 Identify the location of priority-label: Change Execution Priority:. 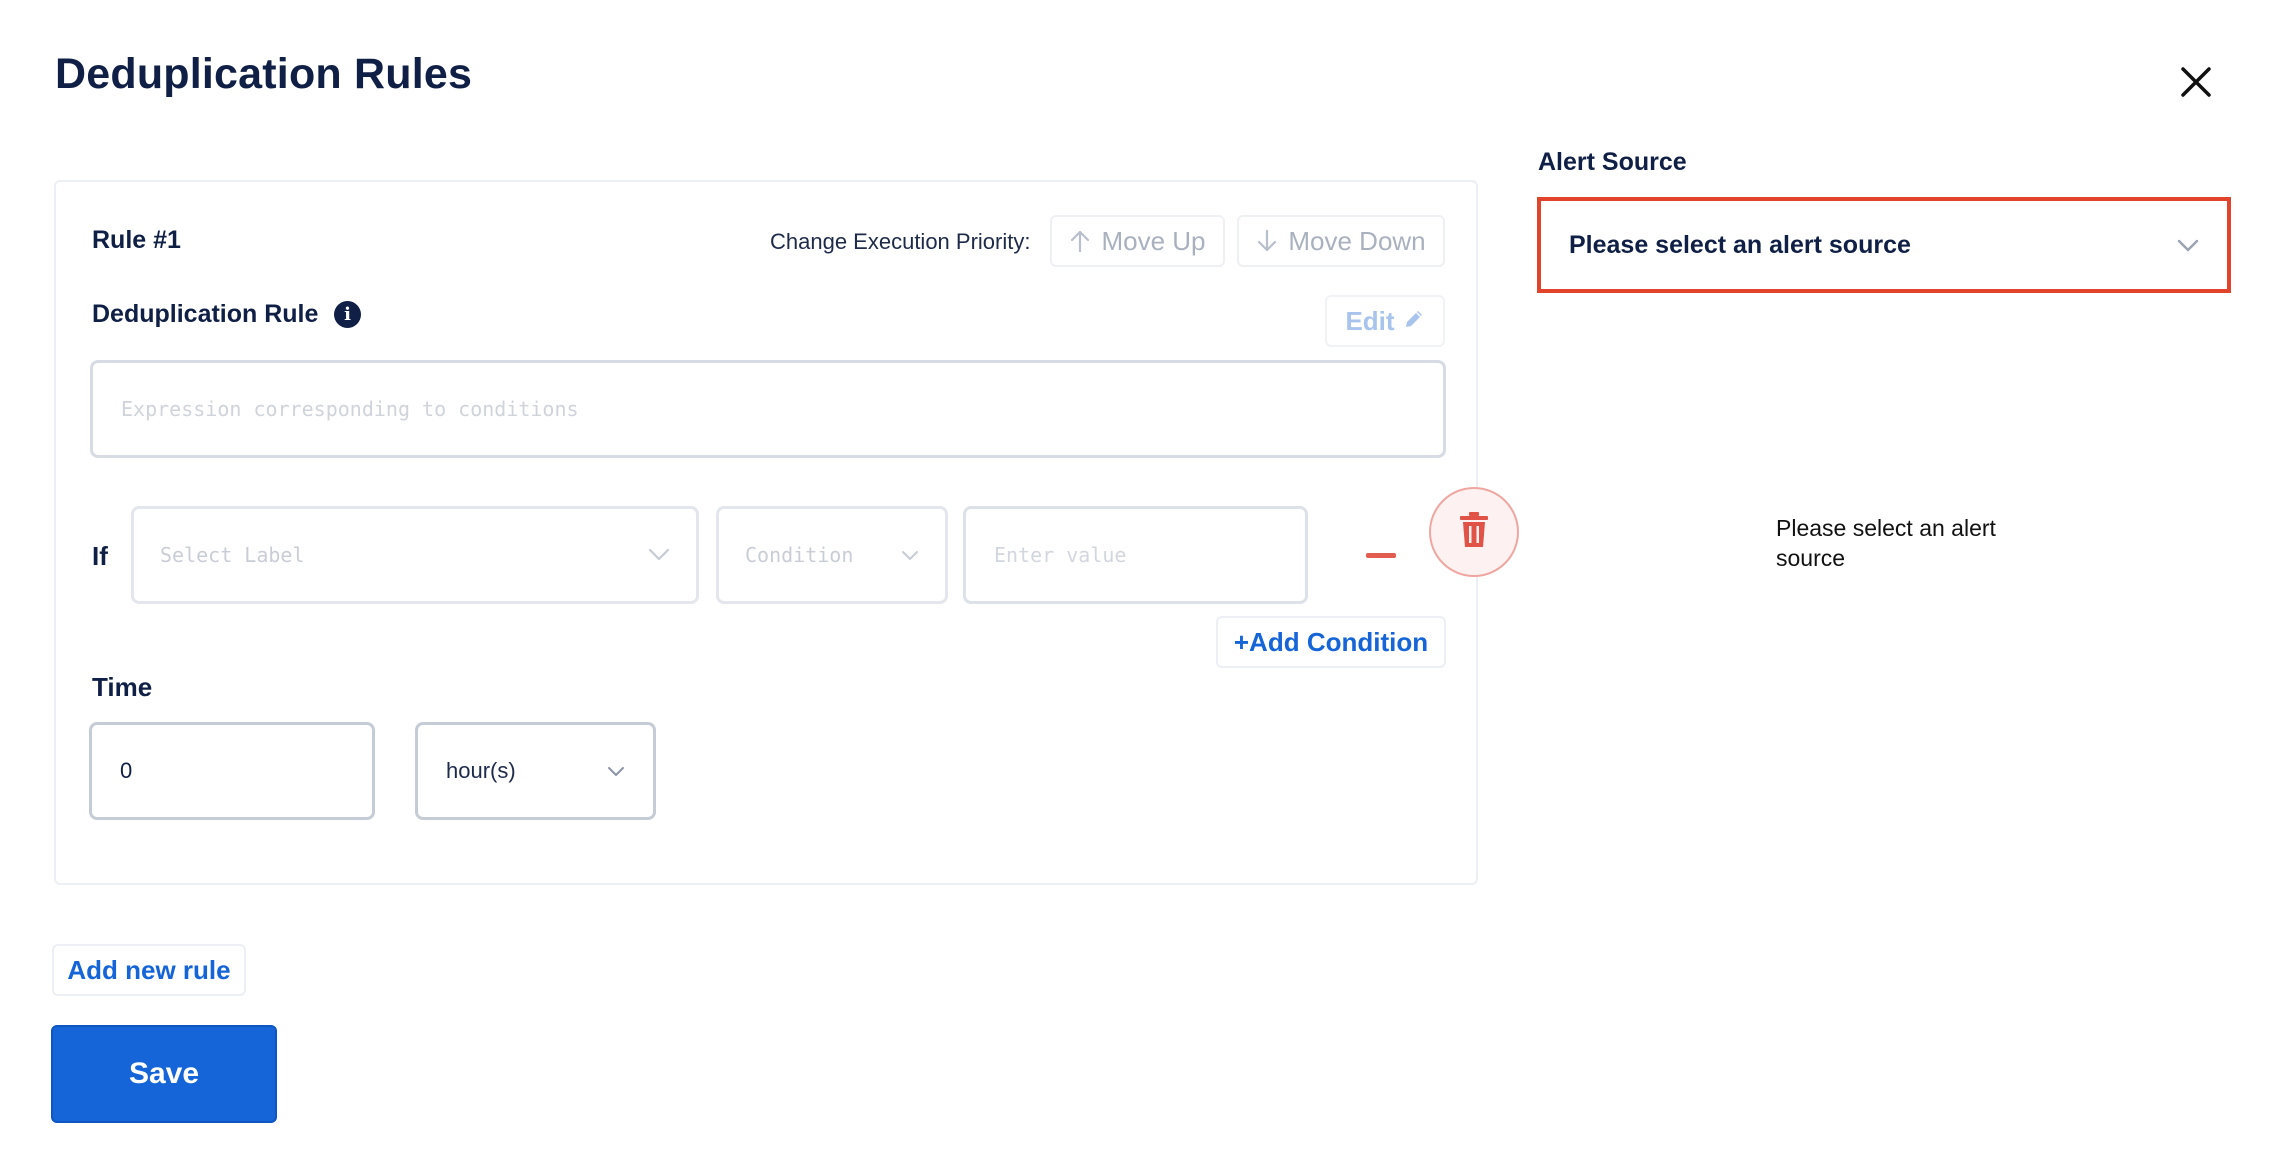
(900, 241).